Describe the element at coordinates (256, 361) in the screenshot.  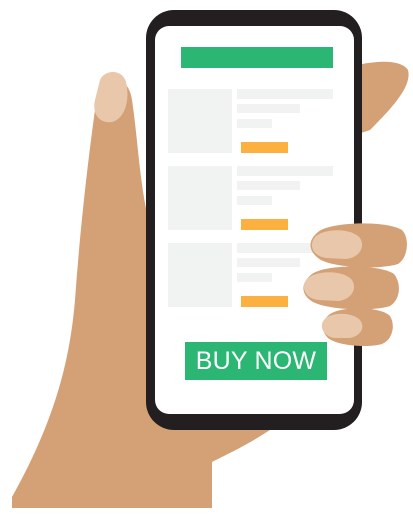
I see `buy-now-button: BUY NOW` at that location.